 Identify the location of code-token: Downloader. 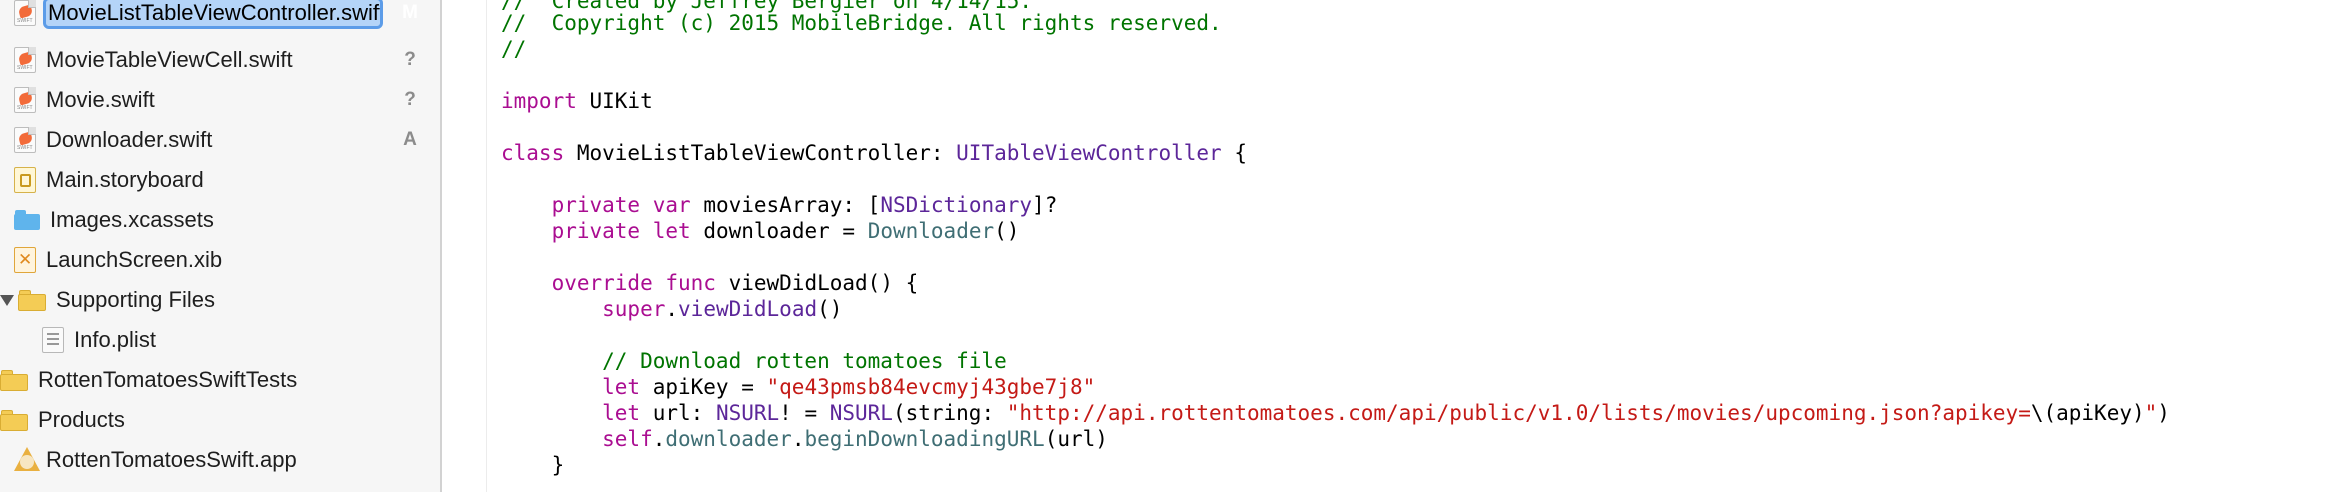
(931, 231).